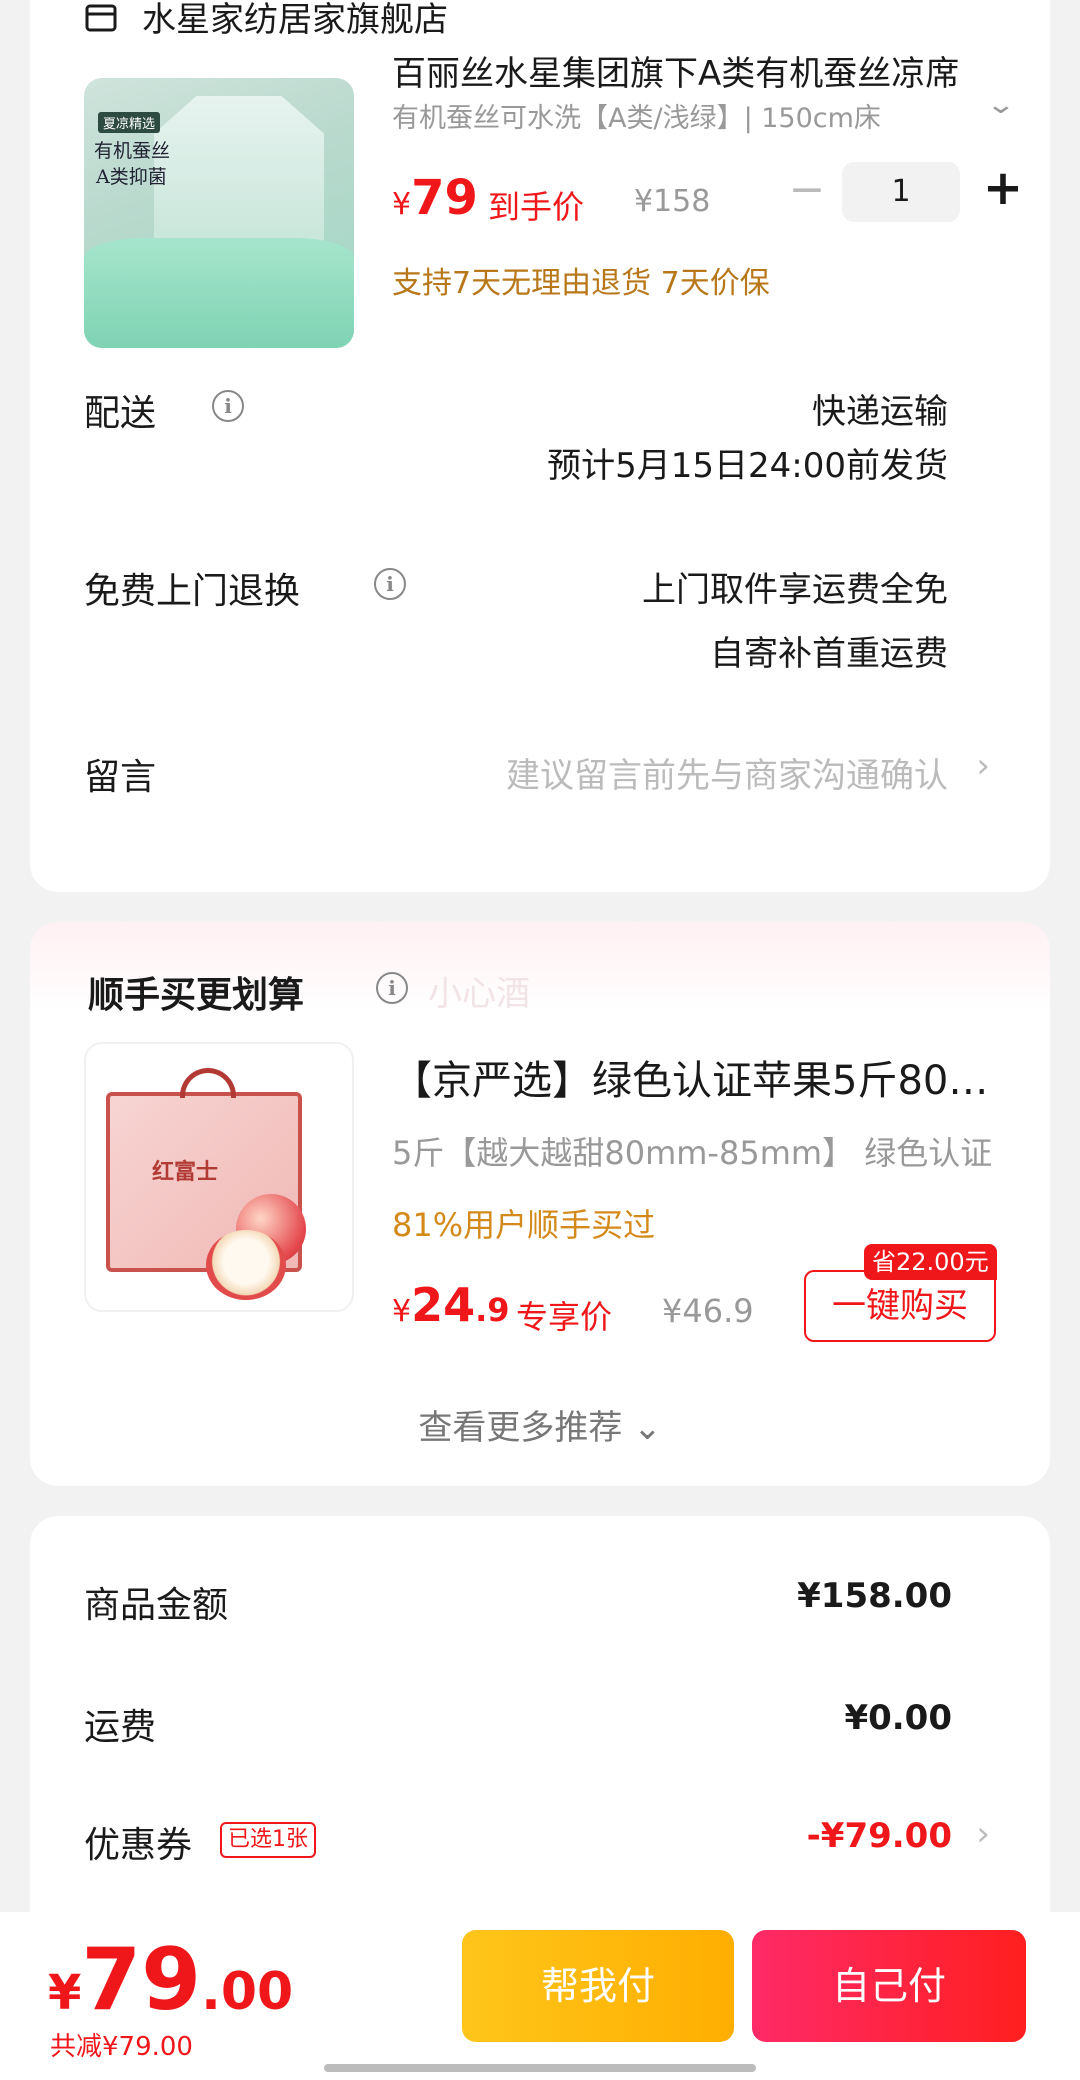  What do you see at coordinates (672, 201) in the screenshot?
I see `original-price: ¥158` at bounding box center [672, 201].